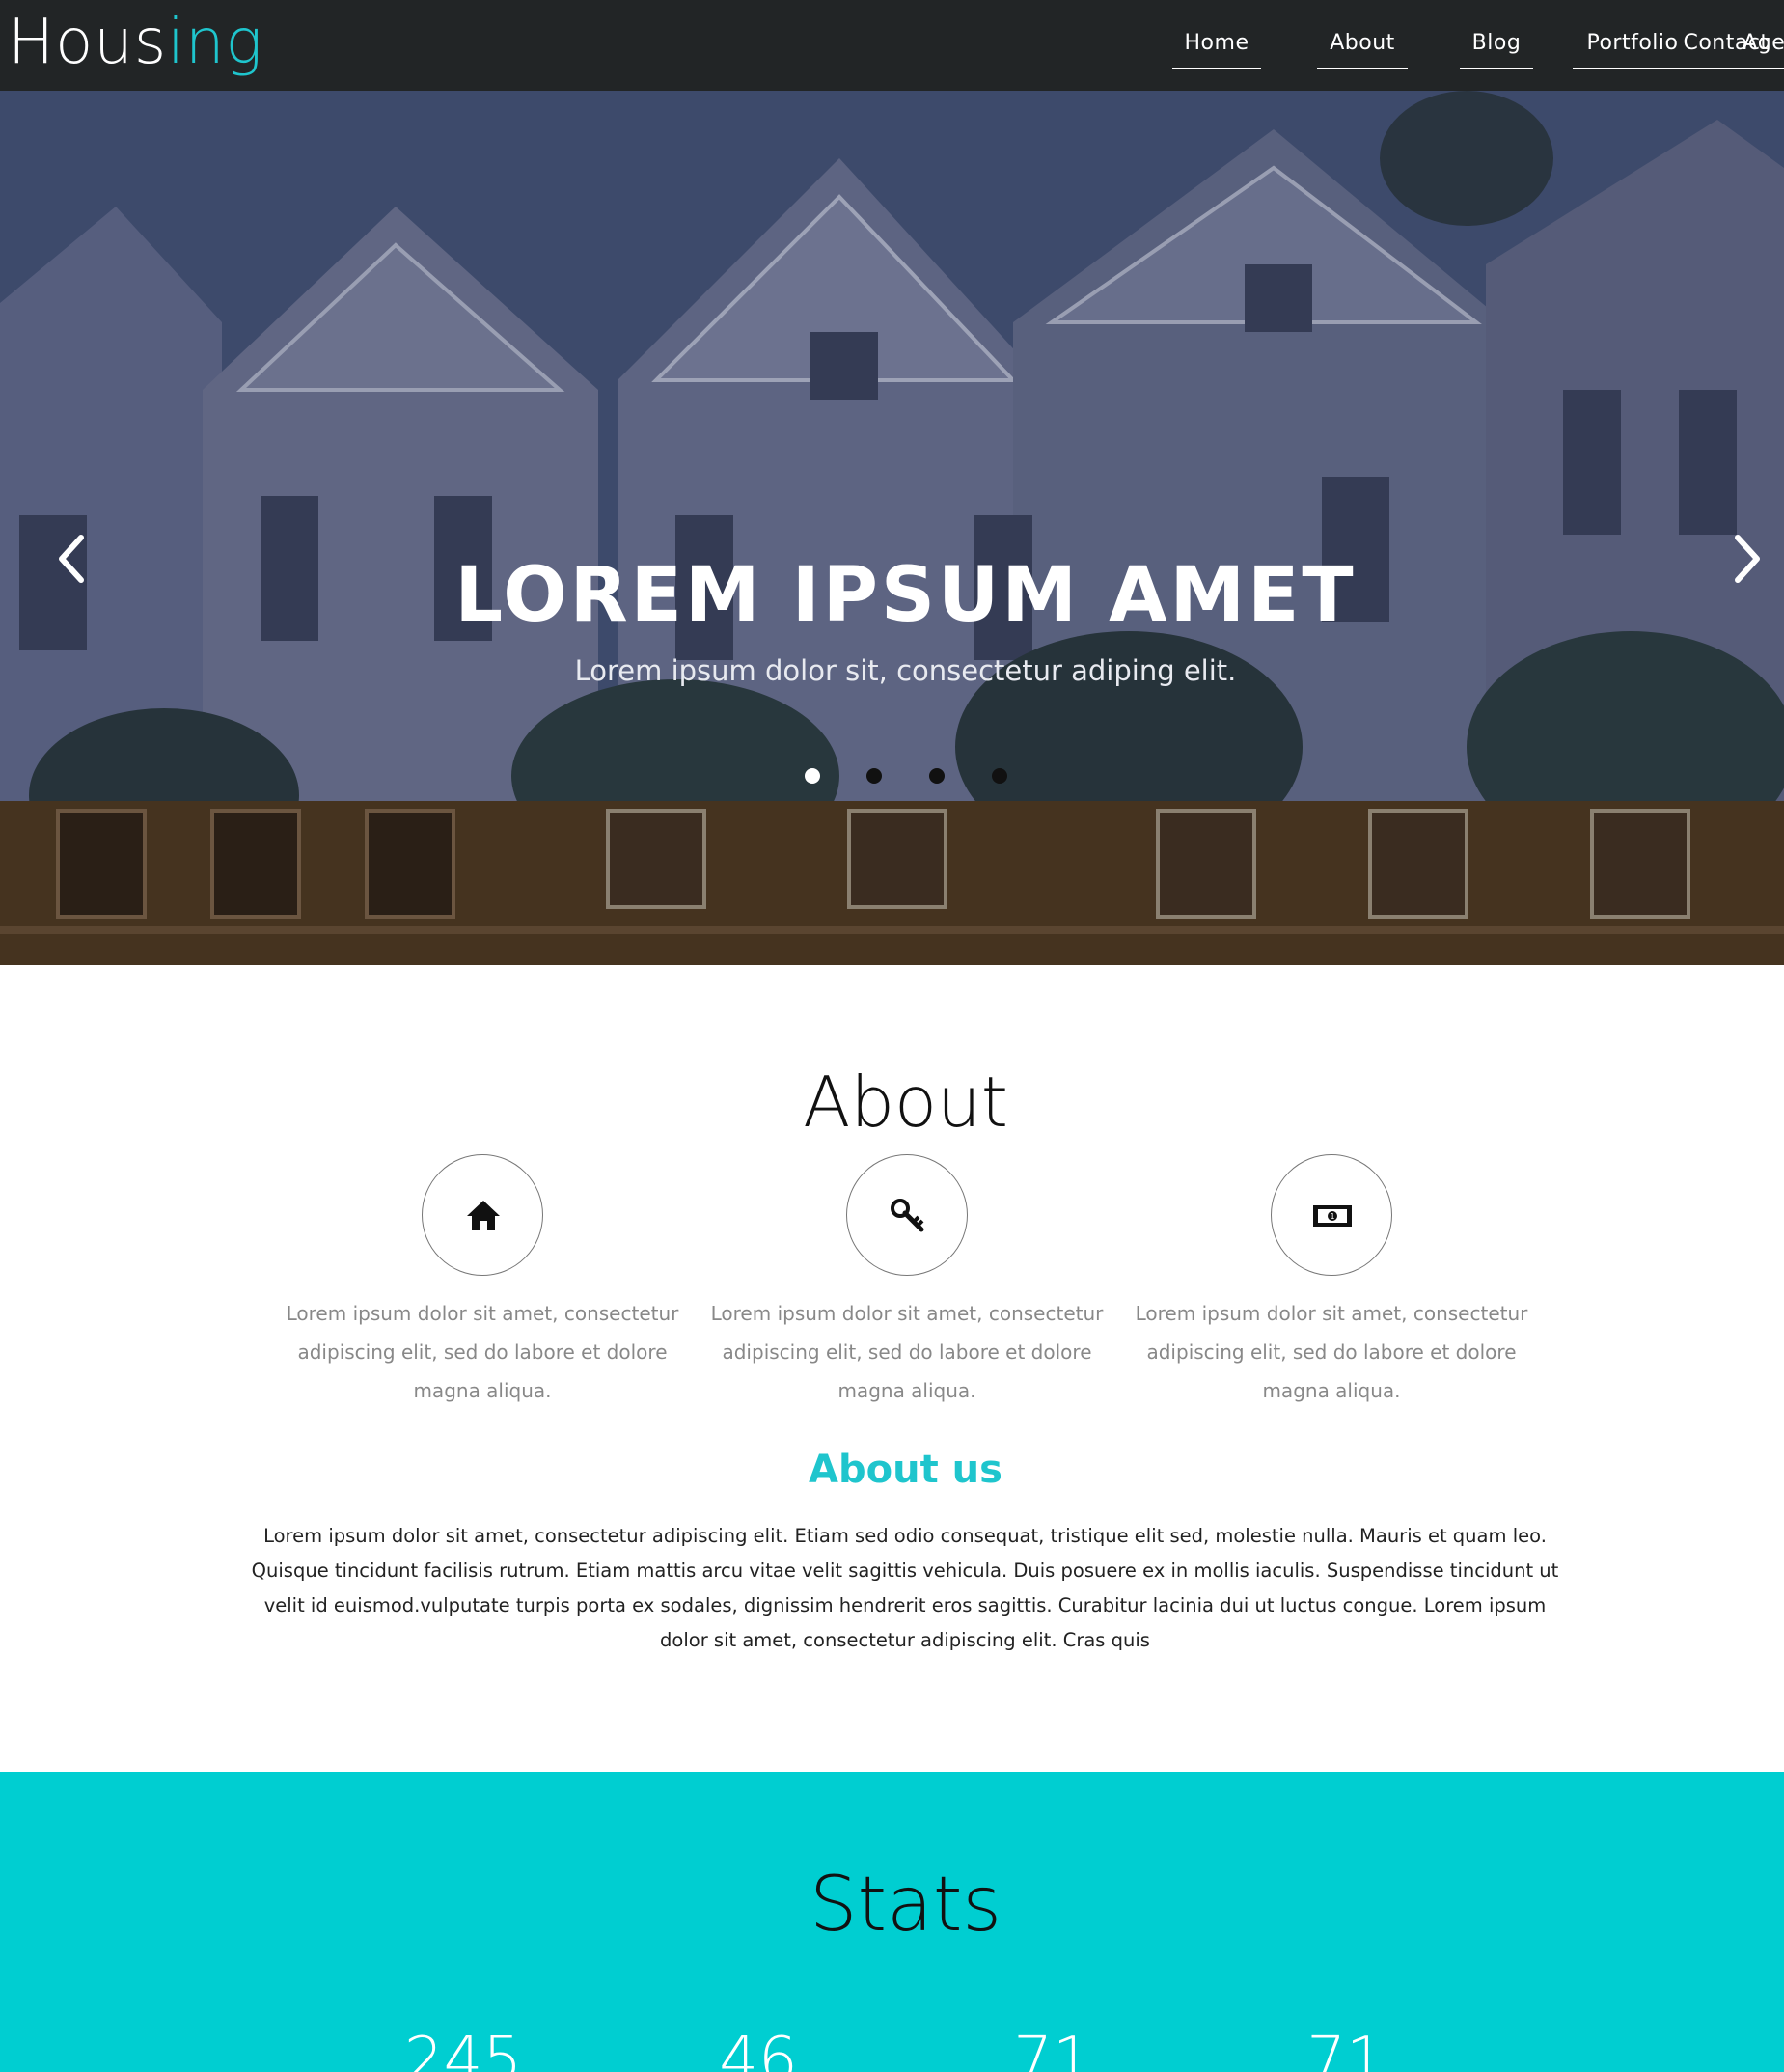 Image resolution: width=1784 pixels, height=2072 pixels. I want to click on stat-value: 46, so click(759, 2048).